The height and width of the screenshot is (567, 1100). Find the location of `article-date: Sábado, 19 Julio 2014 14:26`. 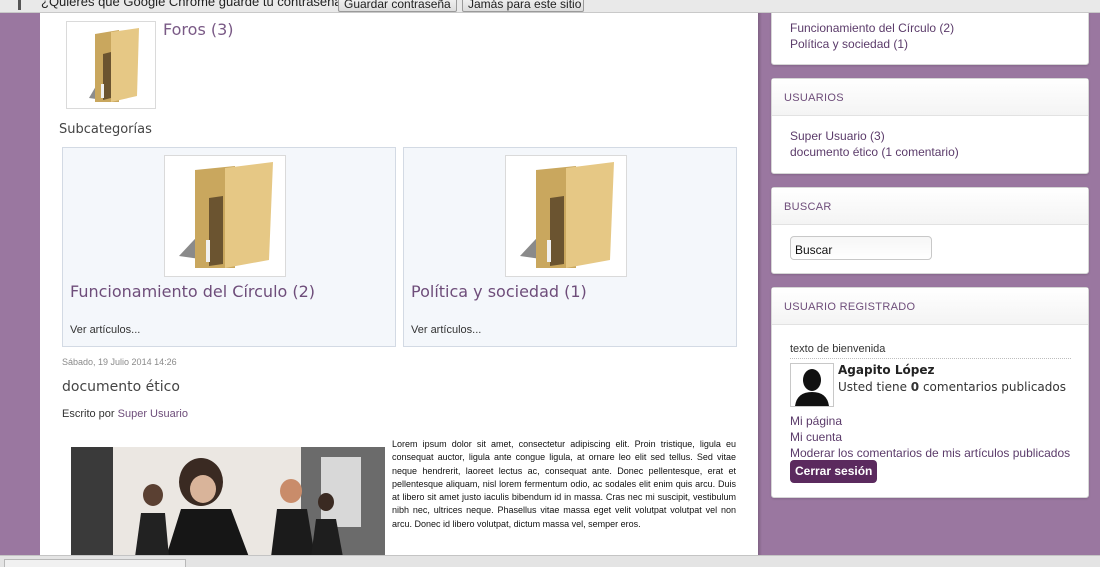

article-date: Sábado, 19 Julio 2014 14:26 is located at coordinates (119, 362).